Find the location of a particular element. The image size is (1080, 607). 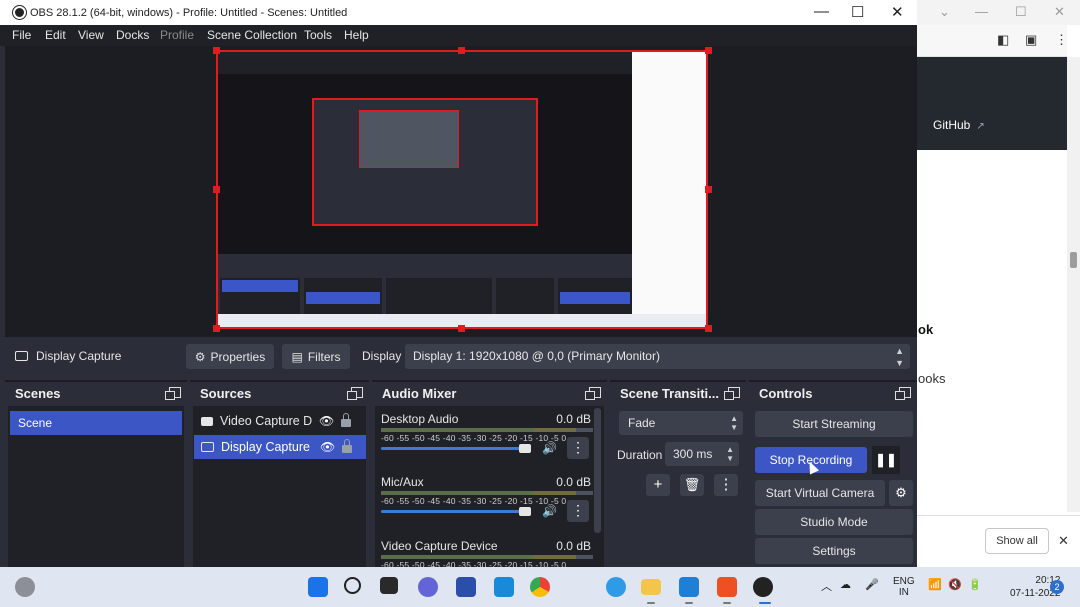

brave-icon is located at coordinates (727, 587).